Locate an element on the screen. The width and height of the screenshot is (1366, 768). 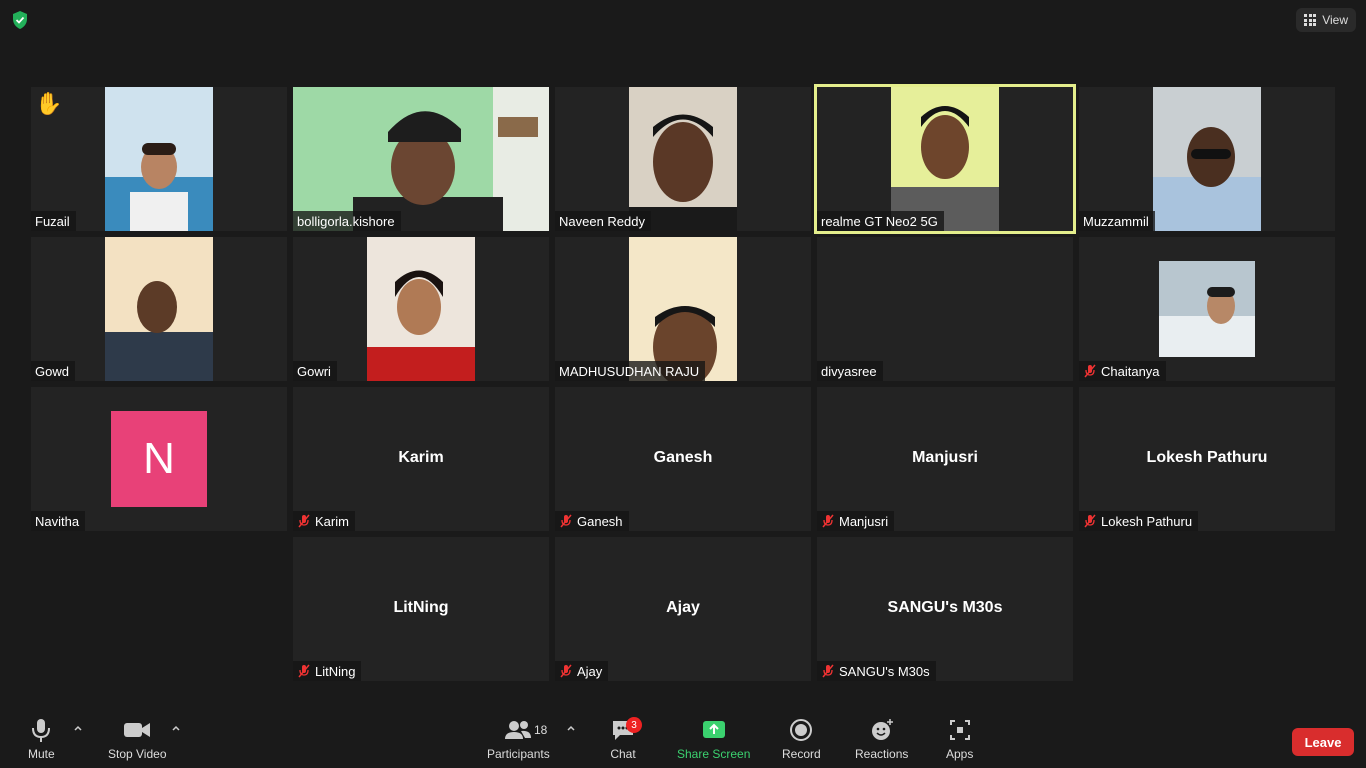
participant-tile-litning: LitNing LitNing is located at coordinates (421, 609).